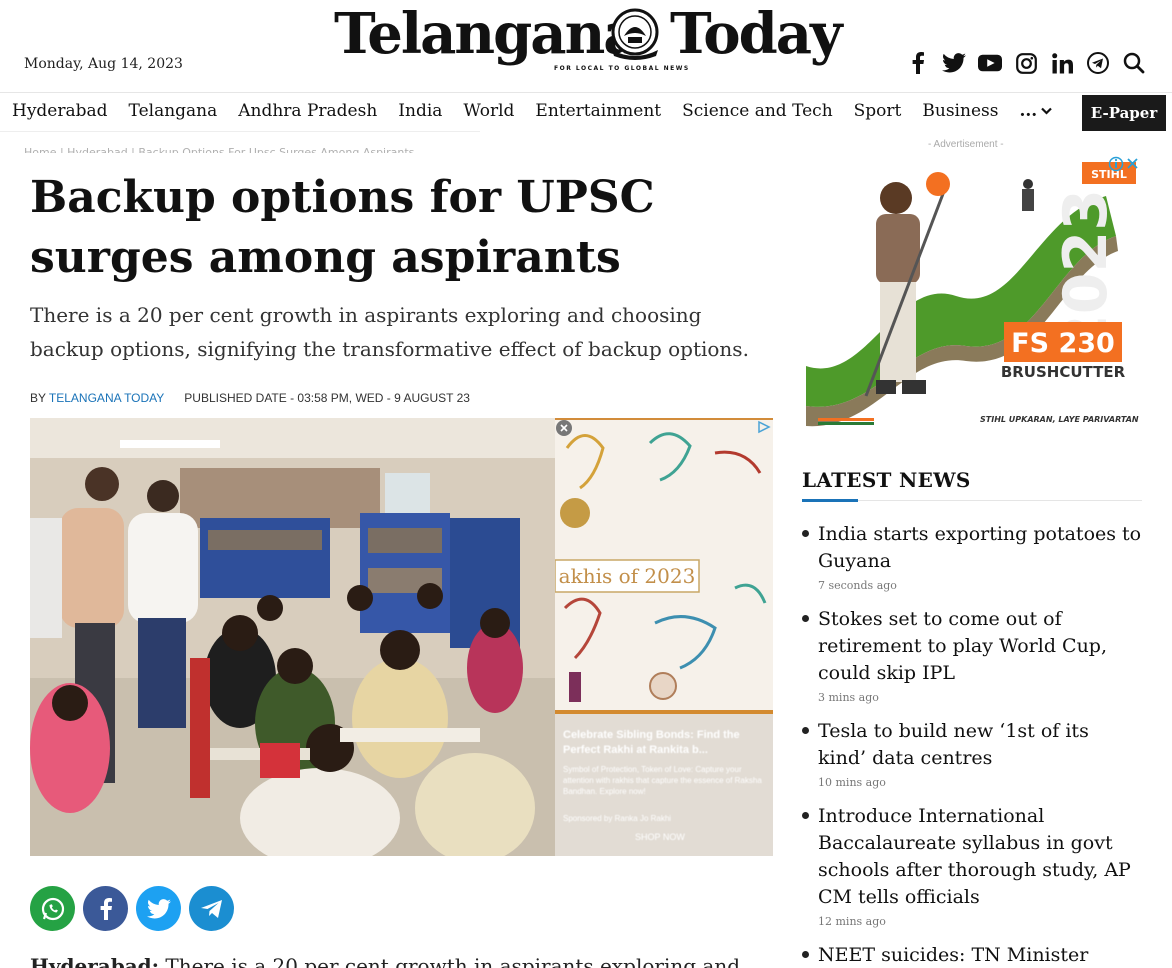  Describe the element at coordinates (1063, 372) in the screenshot. I see `product-name: BRUSHCUTTER` at that location.